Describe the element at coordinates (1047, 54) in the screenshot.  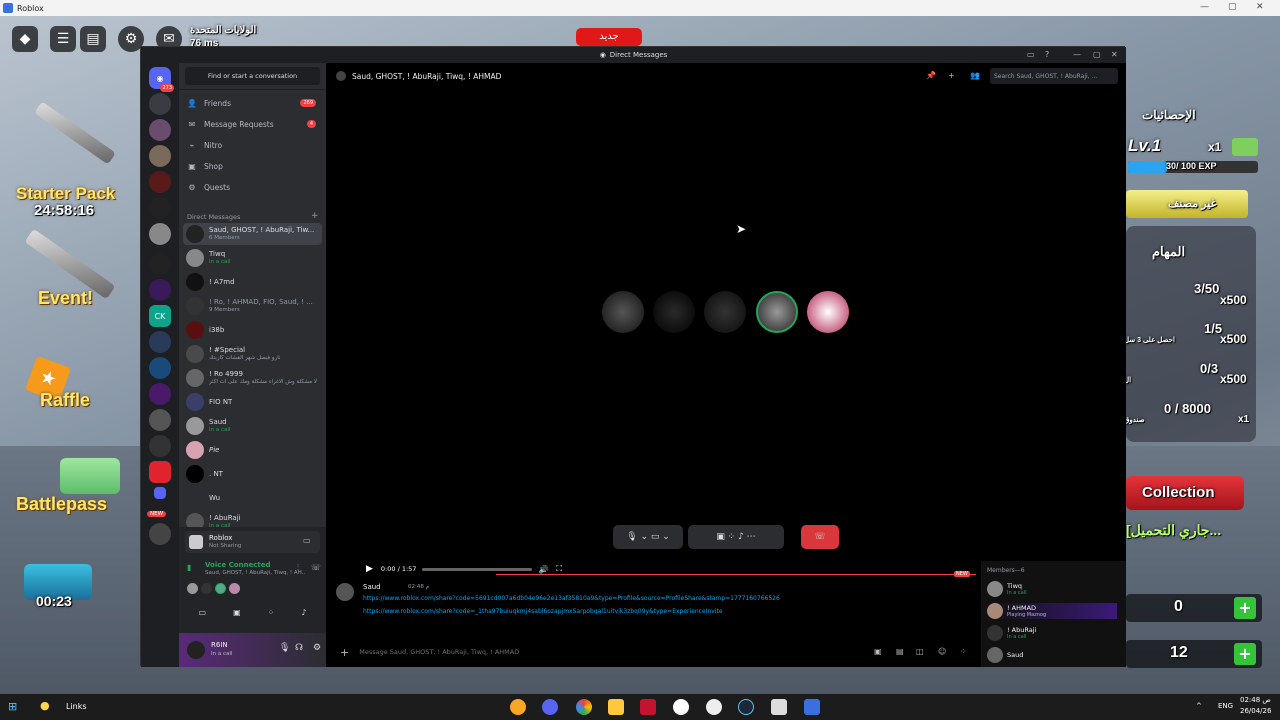
I see `help-icon: ?` at that location.